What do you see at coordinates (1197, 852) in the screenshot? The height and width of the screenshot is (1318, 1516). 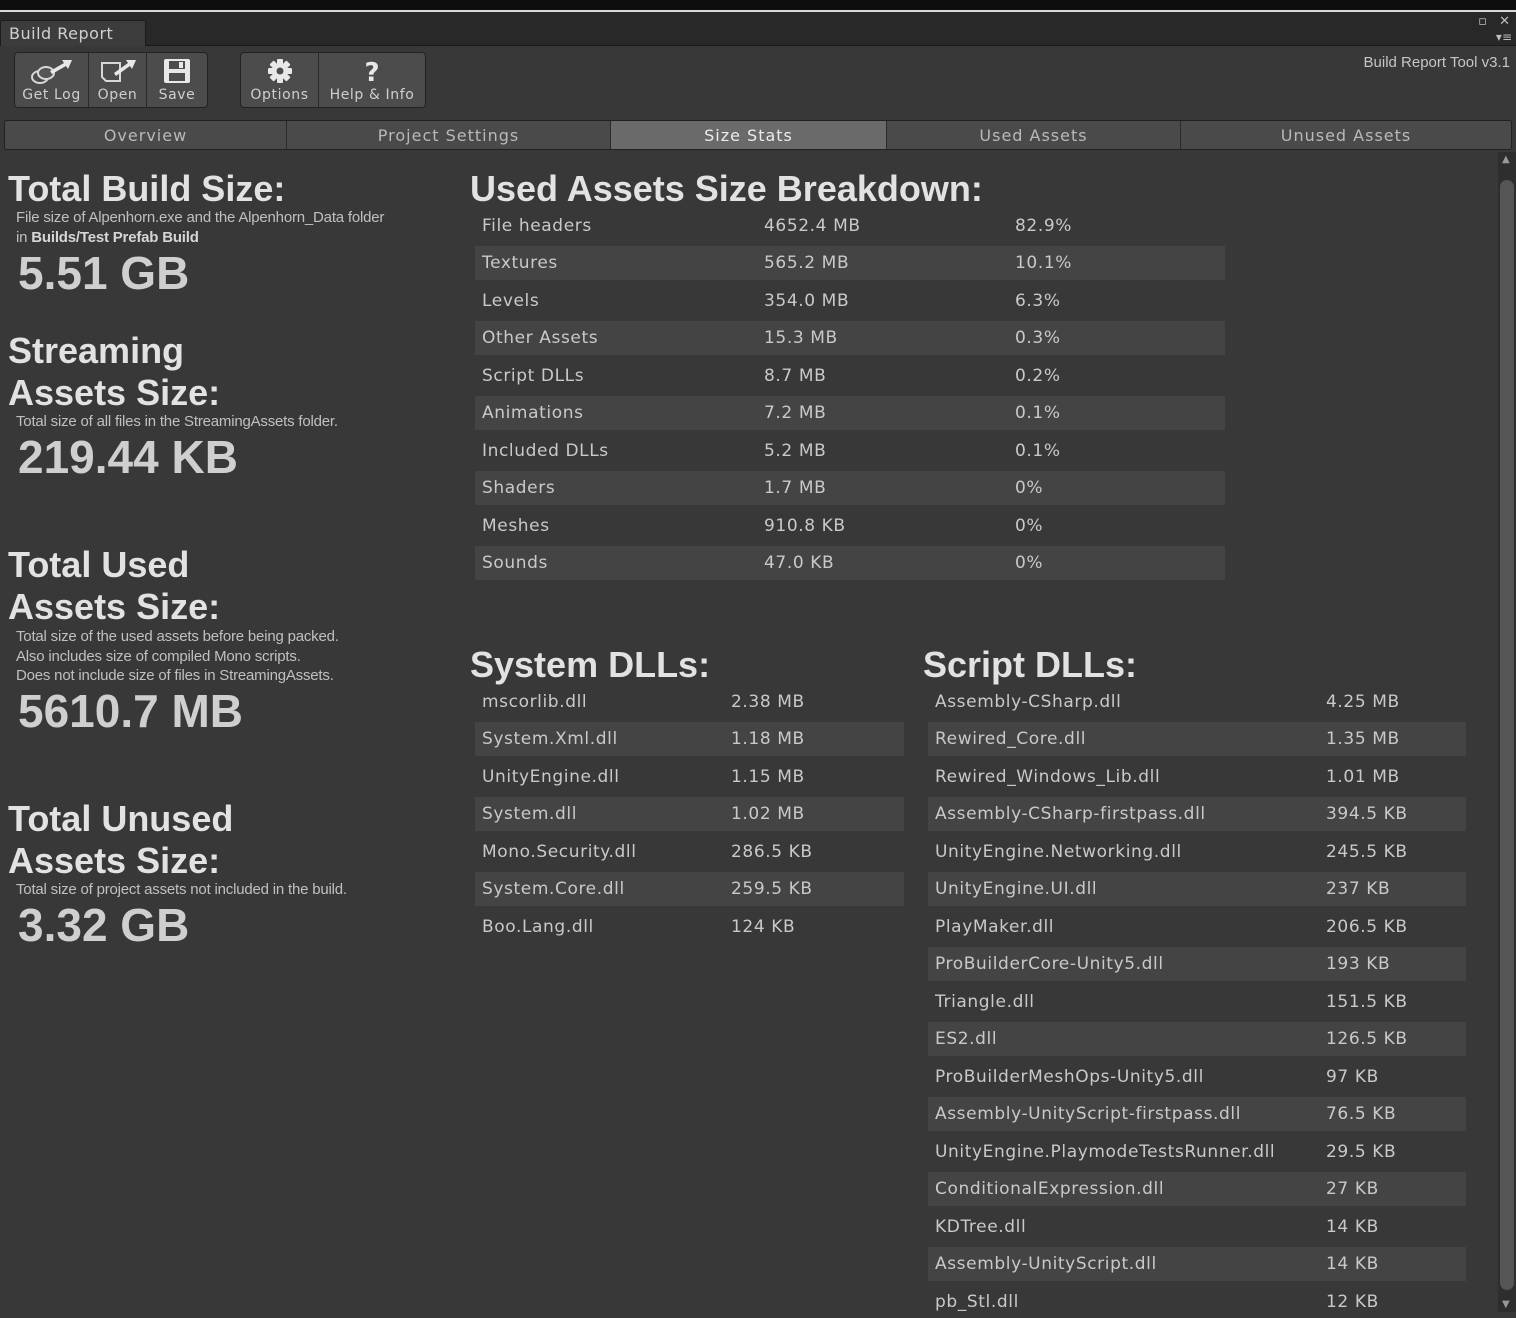 I see `table-row: UnityEngine.Networking.dll 245.5 KB` at bounding box center [1197, 852].